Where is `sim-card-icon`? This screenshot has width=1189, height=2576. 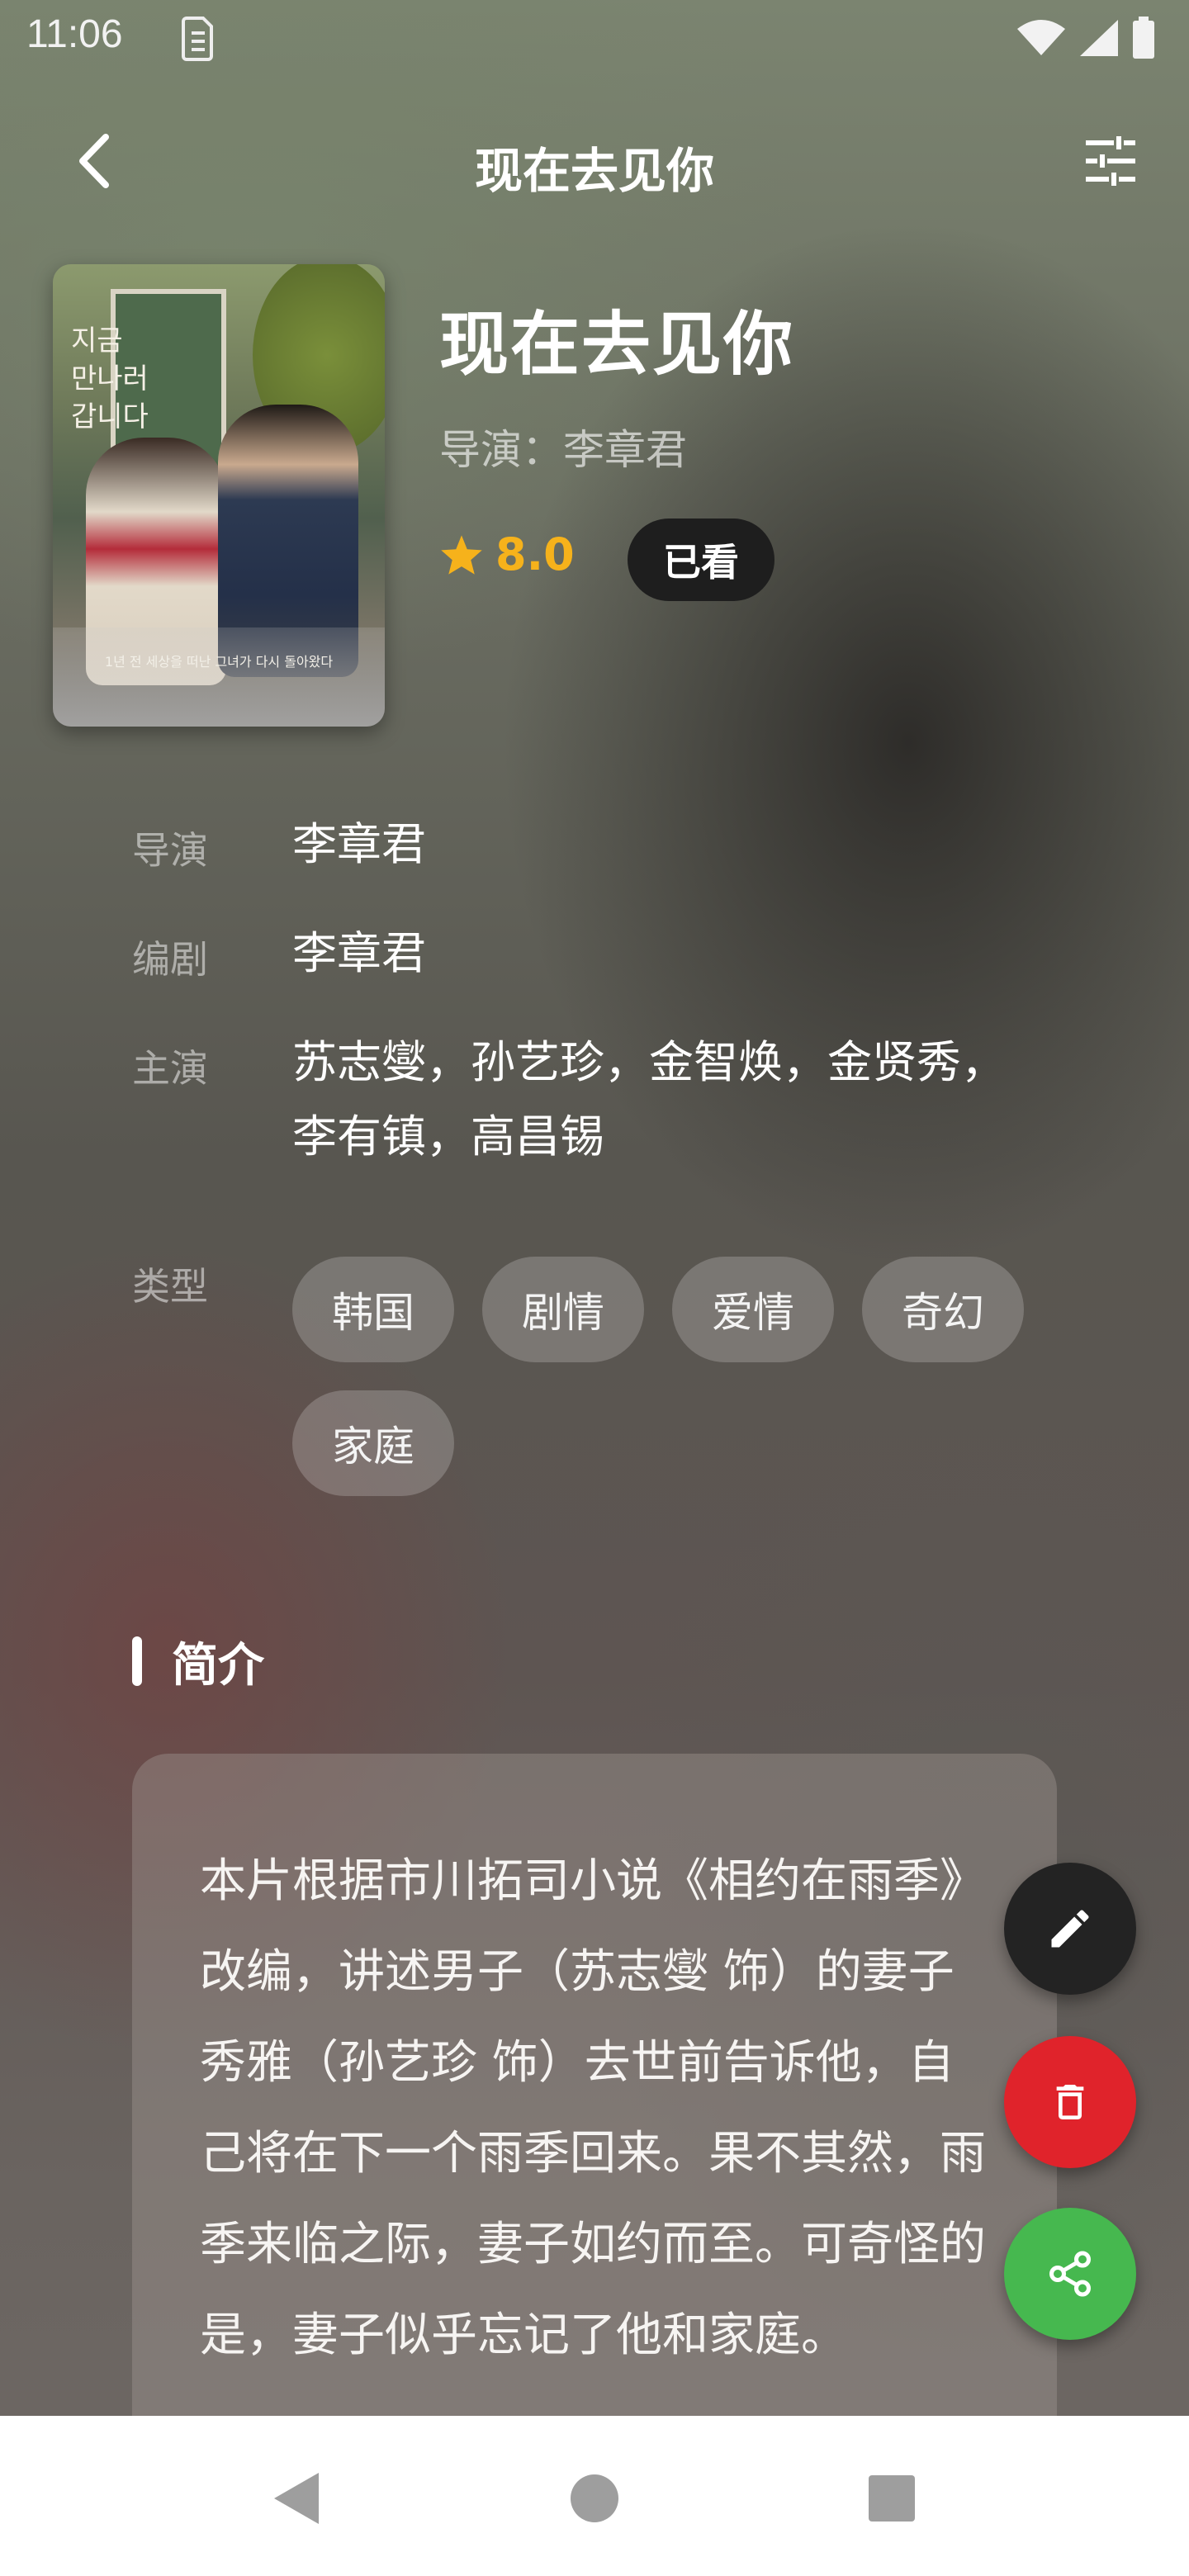
sim-card-icon is located at coordinates (197, 39).